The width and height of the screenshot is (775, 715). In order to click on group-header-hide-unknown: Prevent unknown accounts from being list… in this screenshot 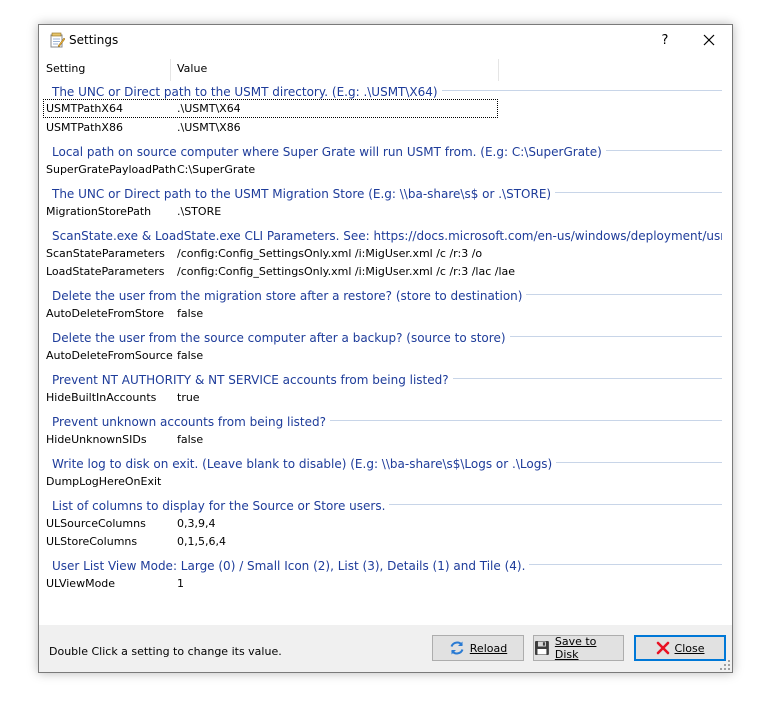, I will do `click(387, 420)`.